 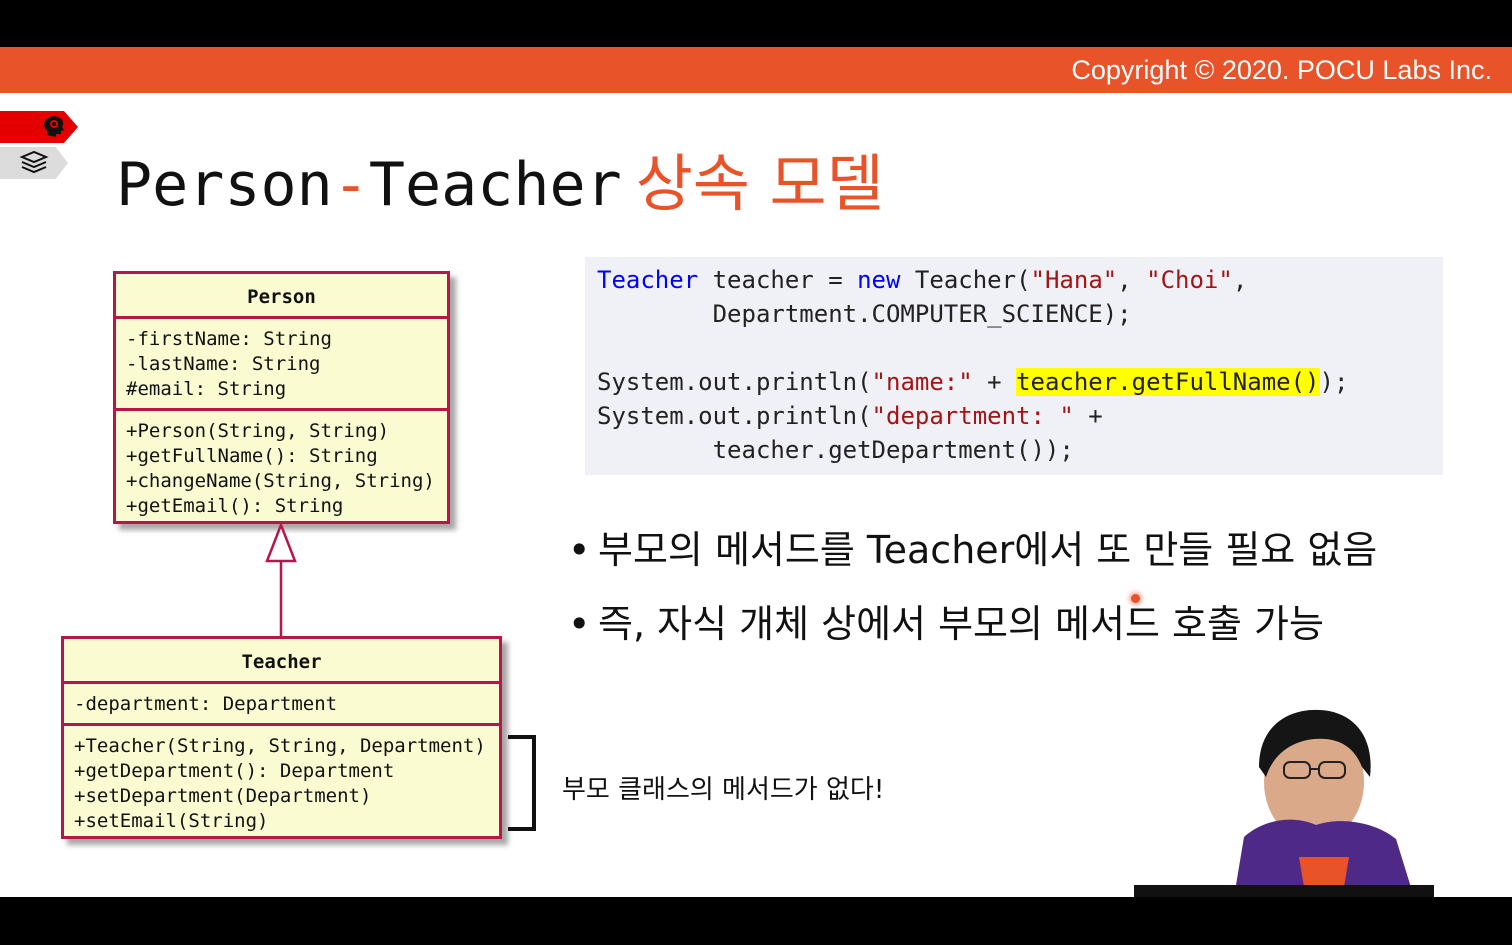 I want to click on code-text: Teacher(, so click(x=965, y=280).